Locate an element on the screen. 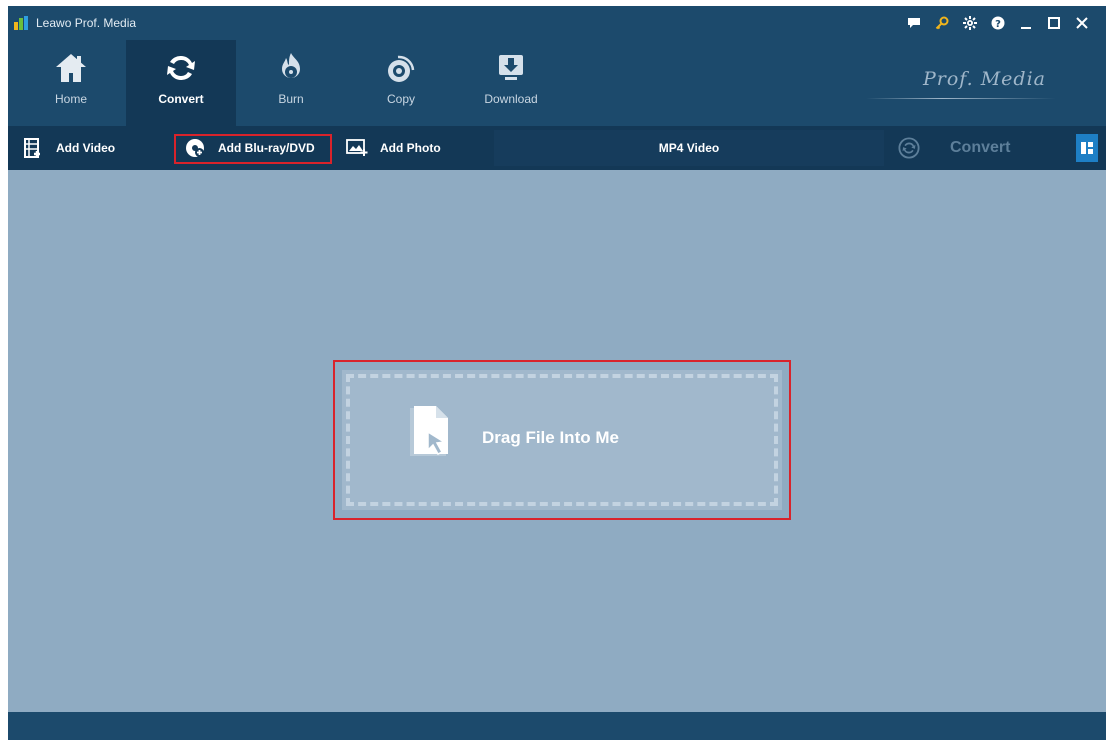 This screenshot has height=740, width=1108. nav-download-label: Download is located at coordinates (511, 99).